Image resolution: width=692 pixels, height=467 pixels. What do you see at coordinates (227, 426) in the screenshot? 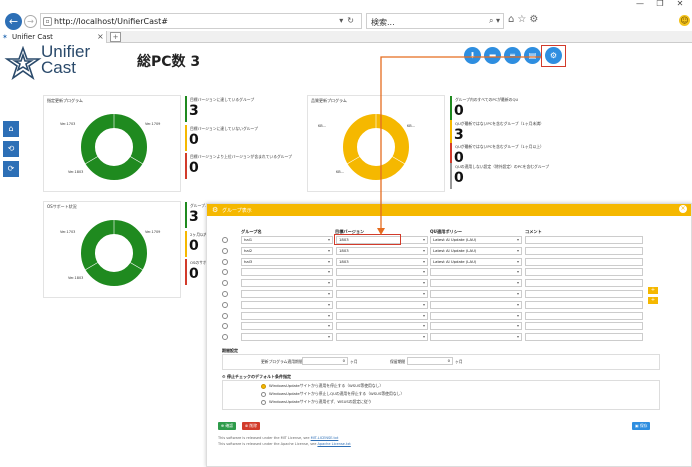
I see `confirm-button: ⊕ 確認` at bounding box center [227, 426].